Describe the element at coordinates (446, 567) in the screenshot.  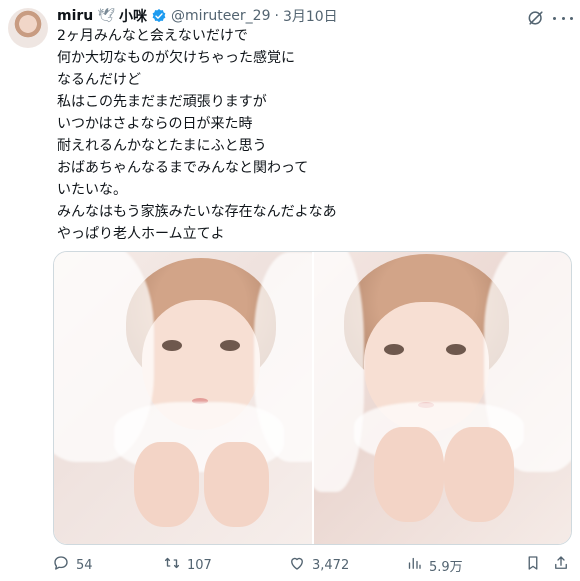
I see `views-count: 5.9万` at that location.